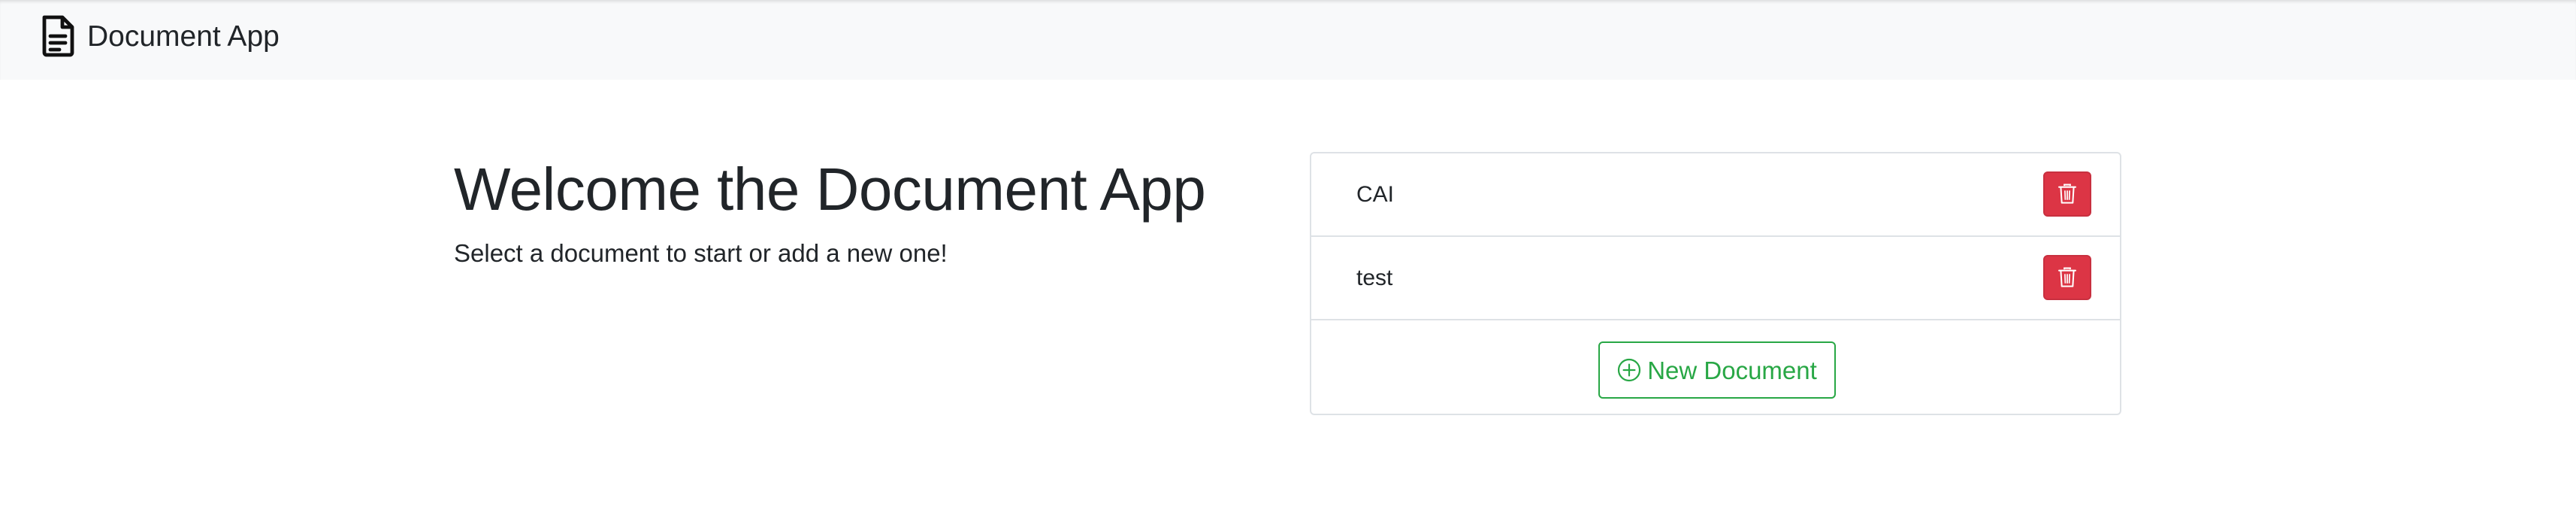 This screenshot has height=528, width=2576. What do you see at coordinates (830, 189) in the screenshot?
I see `page-title: Welcome the Document App` at bounding box center [830, 189].